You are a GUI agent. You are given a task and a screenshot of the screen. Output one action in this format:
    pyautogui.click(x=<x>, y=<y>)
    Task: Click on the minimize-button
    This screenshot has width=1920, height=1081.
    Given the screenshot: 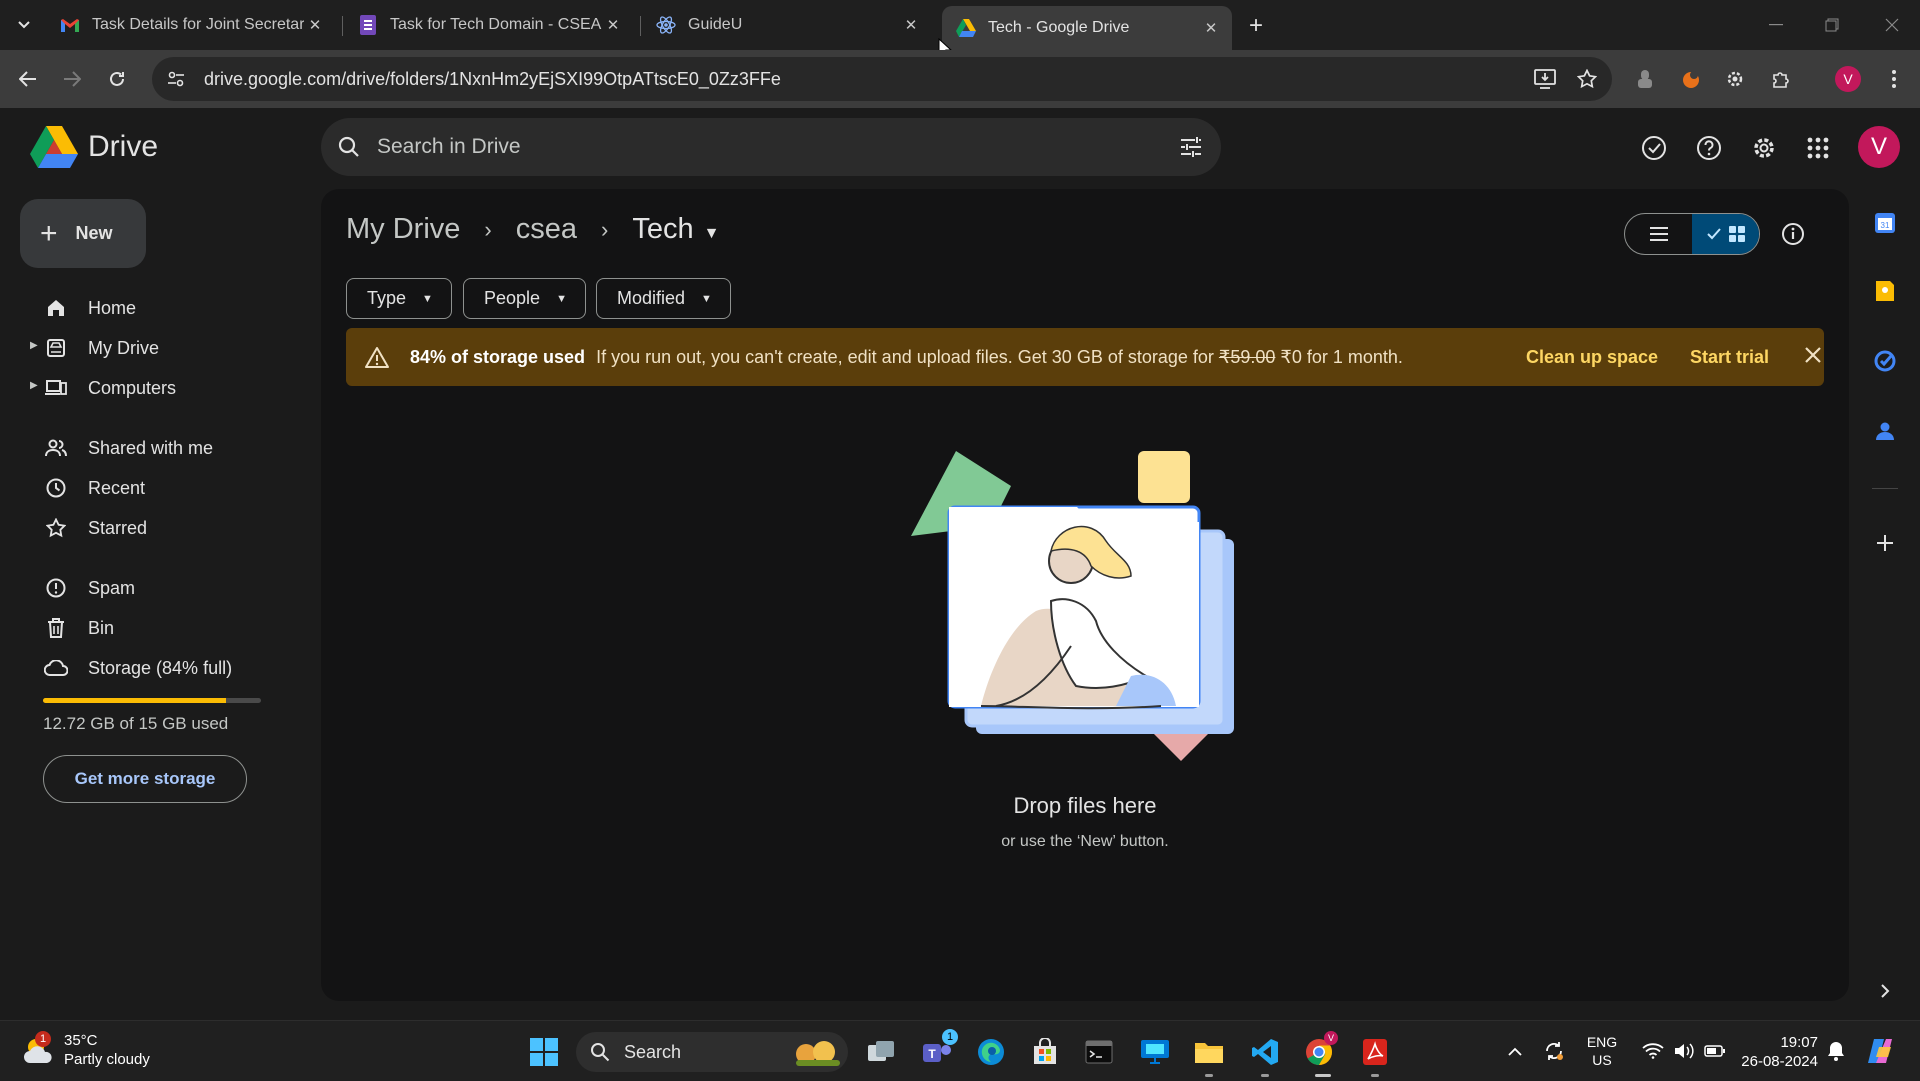 What is the action you would take?
    pyautogui.click(x=1776, y=25)
    